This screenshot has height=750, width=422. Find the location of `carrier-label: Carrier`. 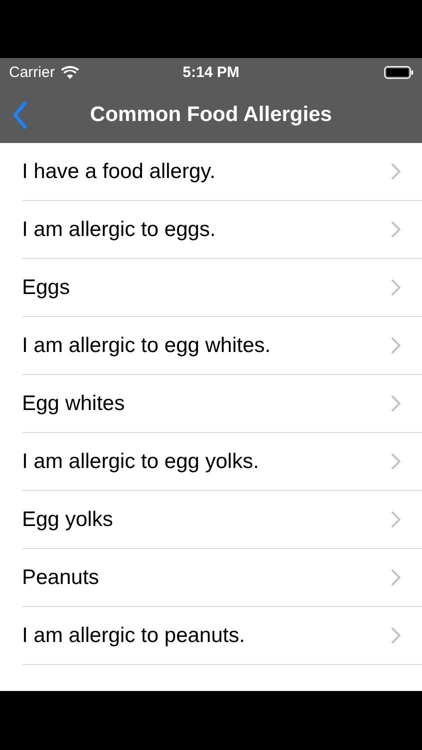

carrier-label: Carrier is located at coordinates (32, 72).